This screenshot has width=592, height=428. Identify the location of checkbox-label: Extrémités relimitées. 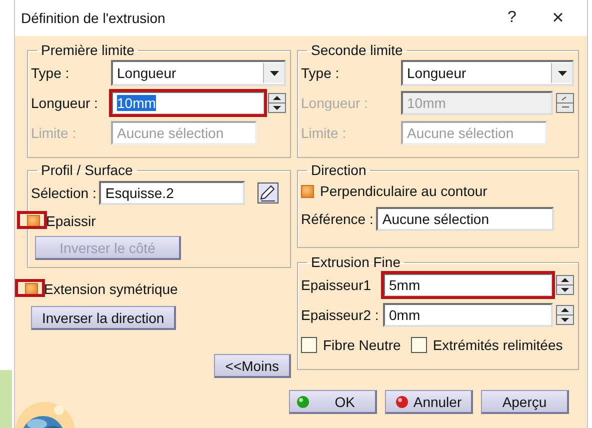
(497, 345).